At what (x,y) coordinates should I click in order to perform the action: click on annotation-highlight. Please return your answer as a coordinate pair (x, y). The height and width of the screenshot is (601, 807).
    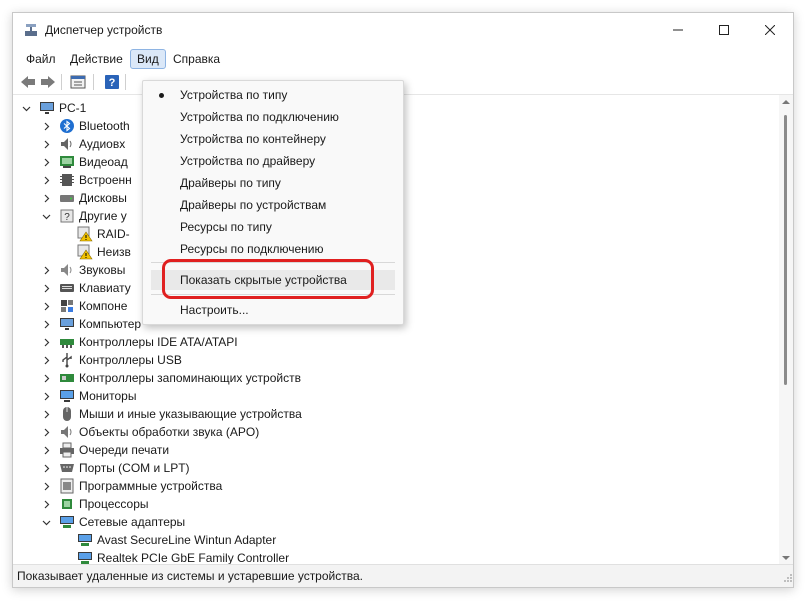
    Looking at the image, I should click on (268, 279).